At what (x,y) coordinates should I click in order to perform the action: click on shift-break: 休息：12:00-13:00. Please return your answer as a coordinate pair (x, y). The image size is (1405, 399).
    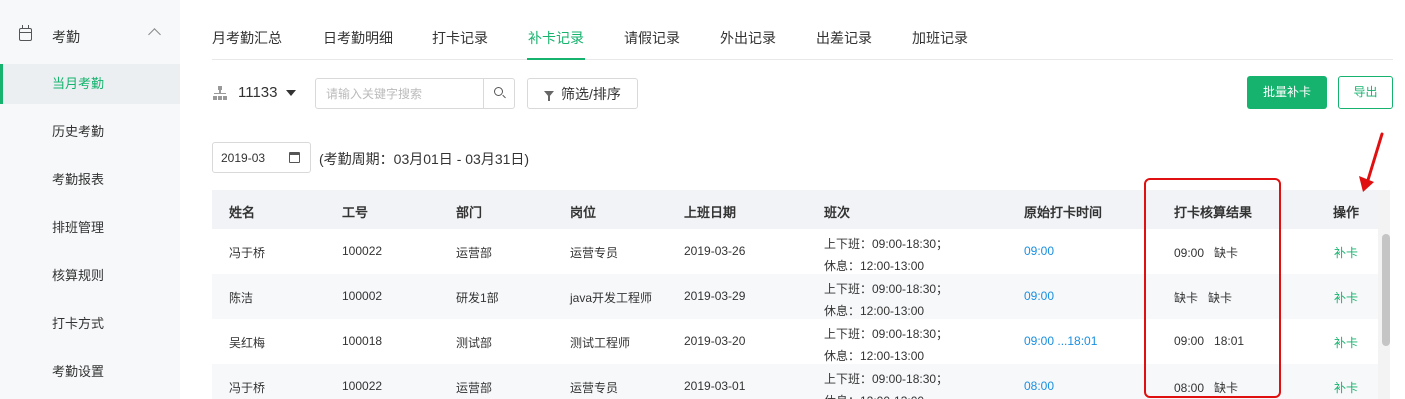
    Looking at the image, I should click on (886, 394).